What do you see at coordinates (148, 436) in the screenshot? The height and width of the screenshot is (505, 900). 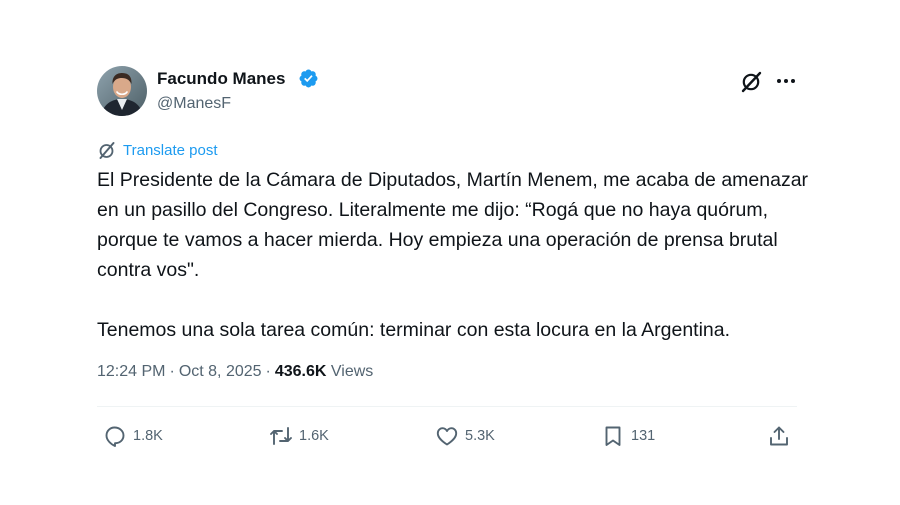 I see `reply-count: 1.8K` at bounding box center [148, 436].